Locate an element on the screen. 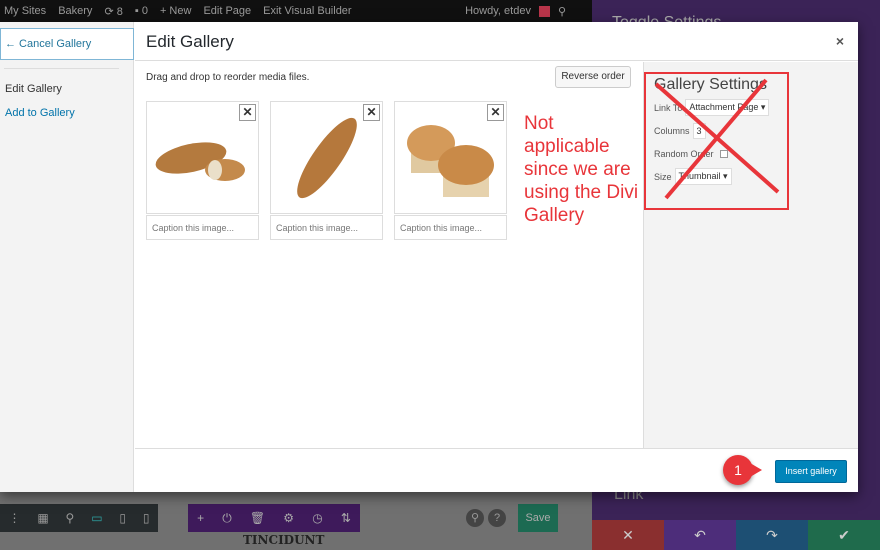 Image resolution: width=880 pixels, height=550 pixels. page-title: Edit Gallery is located at coordinates (190, 41).